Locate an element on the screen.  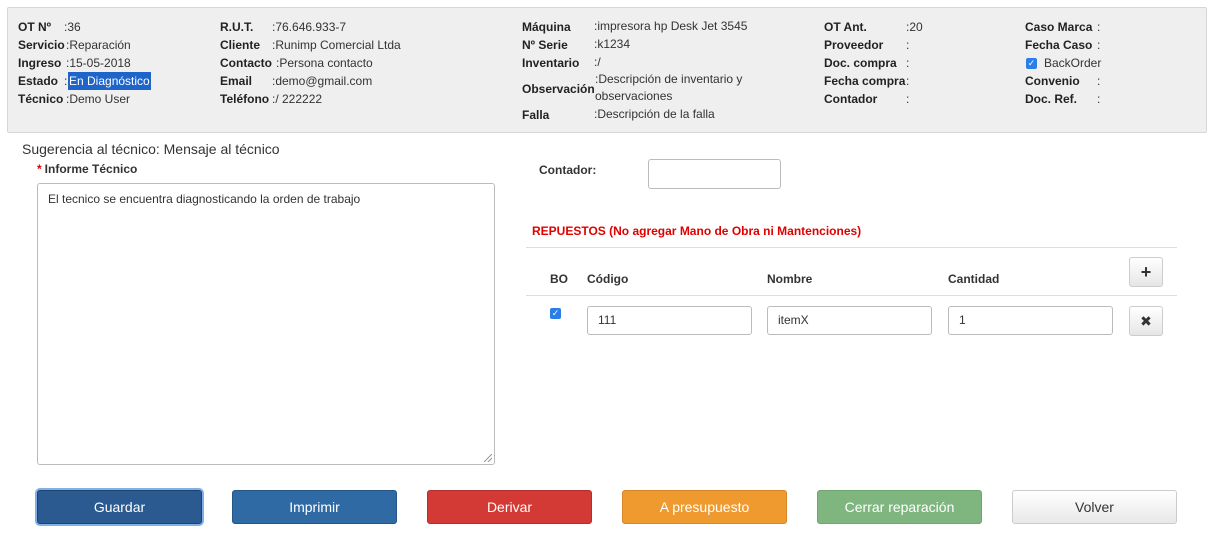
cerrar-reparacion-button: Cerrar reparación is located at coordinates (899, 507).